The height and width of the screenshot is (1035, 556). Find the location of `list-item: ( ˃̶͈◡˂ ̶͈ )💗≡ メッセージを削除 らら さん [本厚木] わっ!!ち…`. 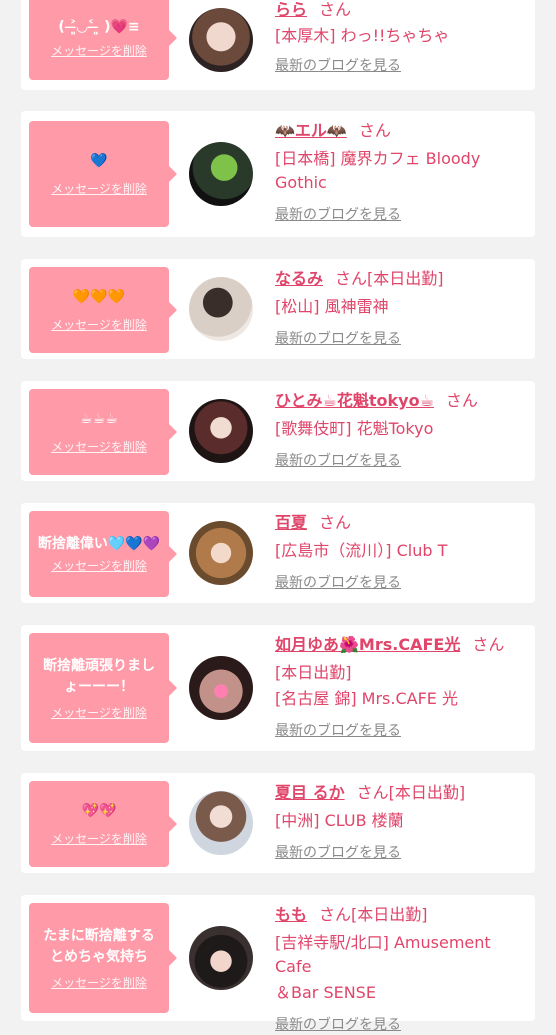

list-item: ( ˃̶͈◡˂ ̶͈ )💗≡ メッセージを削除 らら さん [本厚木] わっ!!ち… is located at coordinates (278, 45).